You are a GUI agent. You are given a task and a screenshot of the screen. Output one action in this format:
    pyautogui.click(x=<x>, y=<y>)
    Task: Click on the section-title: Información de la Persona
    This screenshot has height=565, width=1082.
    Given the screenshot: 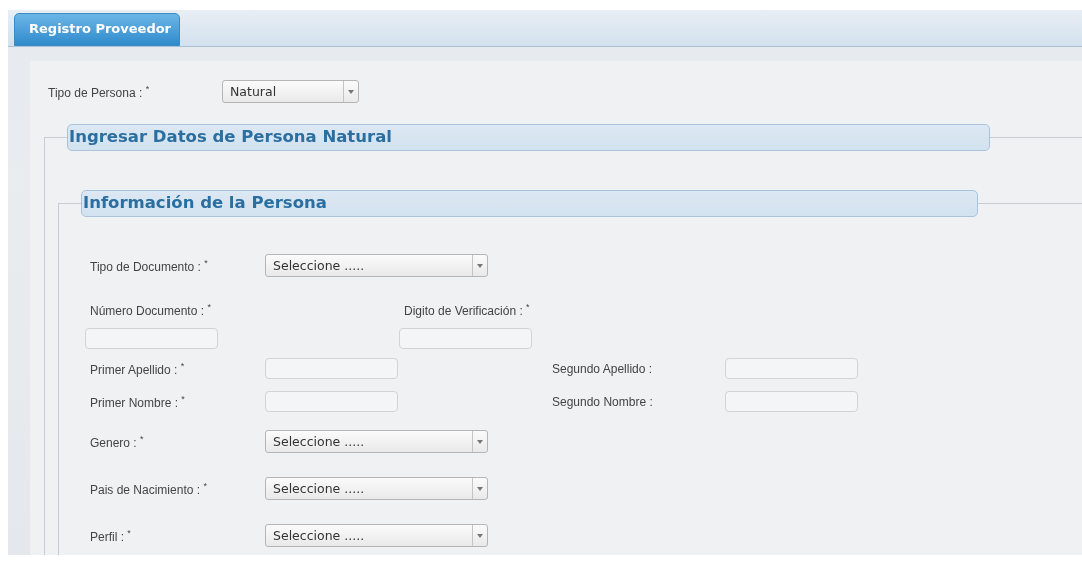 What is the action you would take?
    pyautogui.click(x=529, y=203)
    